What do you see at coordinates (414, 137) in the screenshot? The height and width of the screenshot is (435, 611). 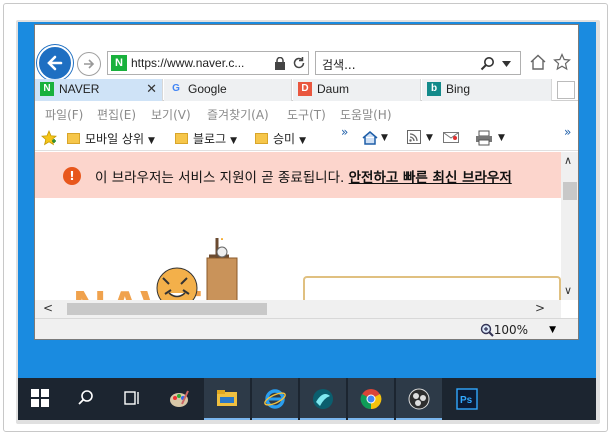 I see `feeds-icon` at bounding box center [414, 137].